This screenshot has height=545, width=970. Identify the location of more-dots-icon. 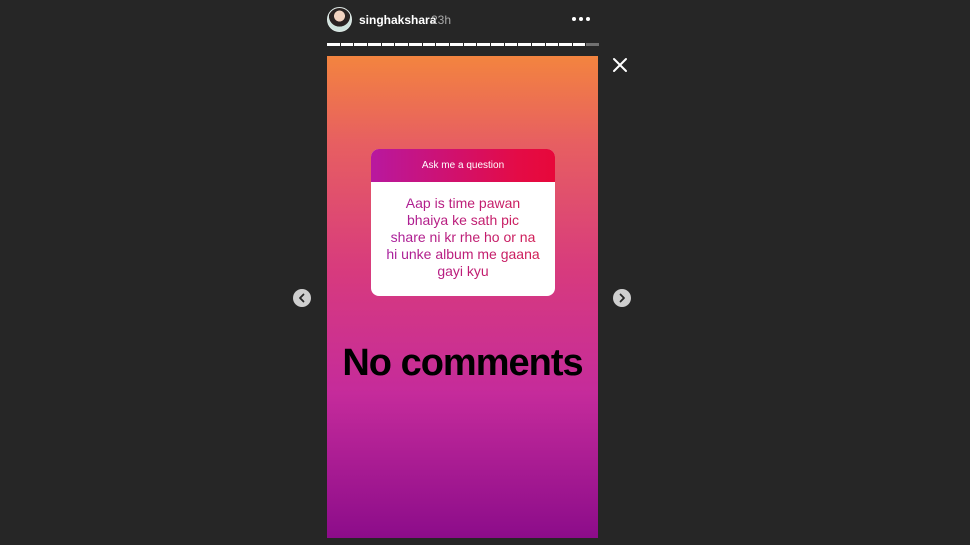
(581, 19).